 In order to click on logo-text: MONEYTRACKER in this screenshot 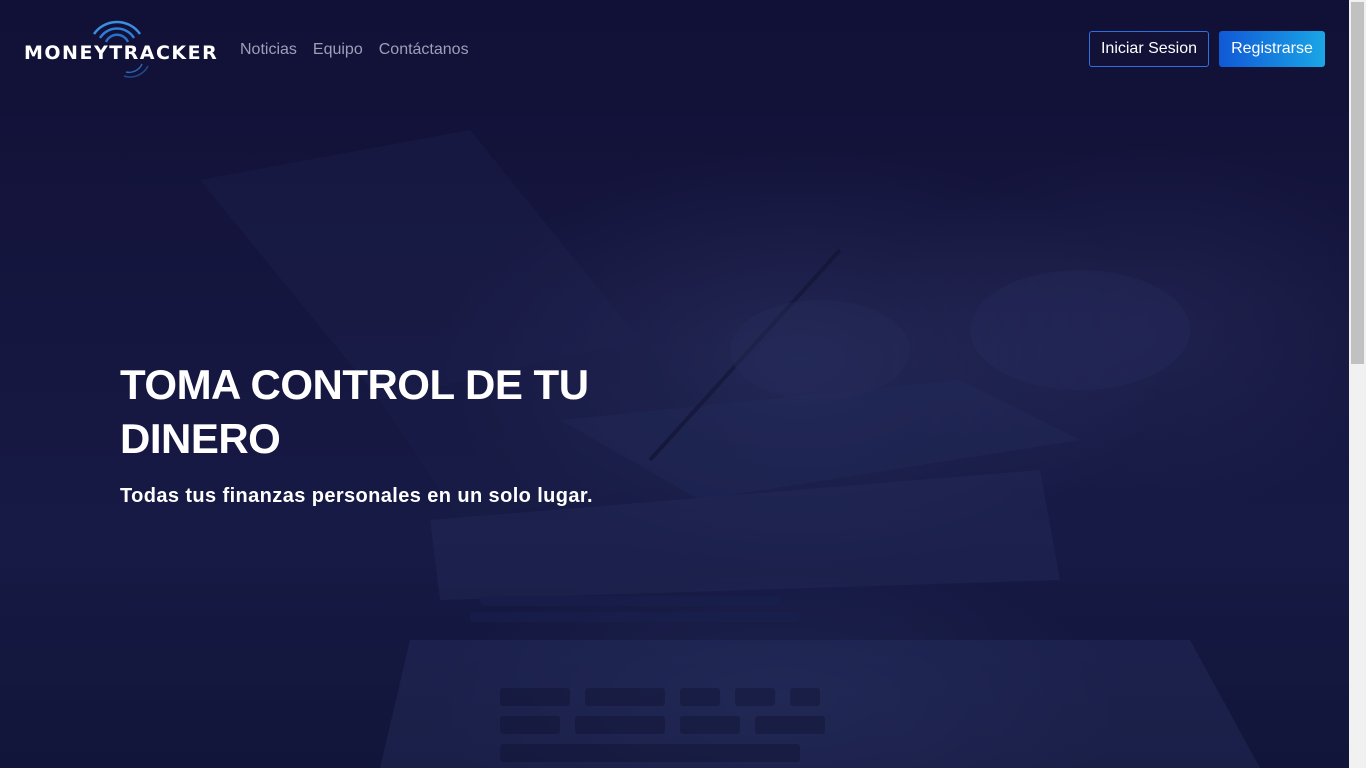, I will do `click(121, 53)`.